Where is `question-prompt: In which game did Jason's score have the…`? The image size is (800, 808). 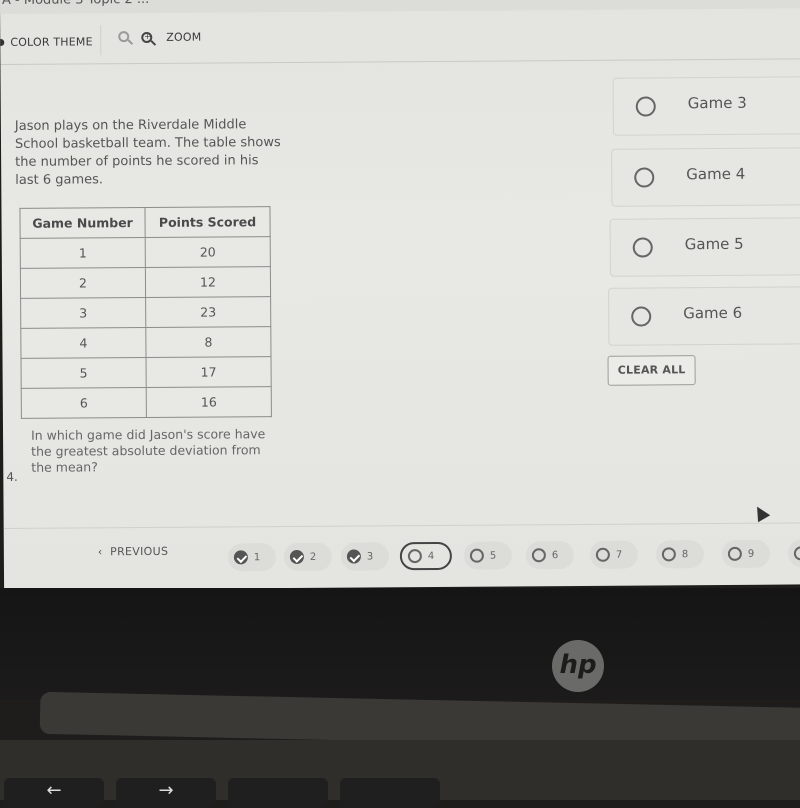 question-prompt: In which game did Jason's score have the… is located at coordinates (148, 450).